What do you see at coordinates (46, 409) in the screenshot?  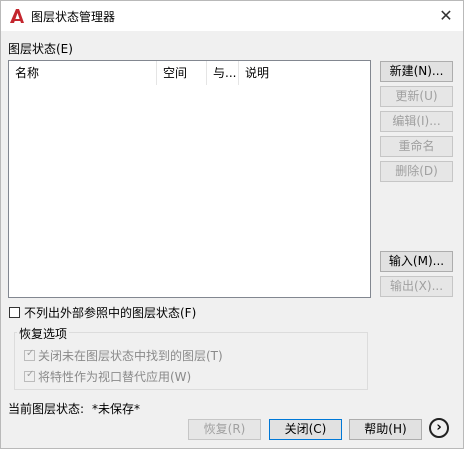 I see `current-state-label: 当前图层状态:` at bounding box center [46, 409].